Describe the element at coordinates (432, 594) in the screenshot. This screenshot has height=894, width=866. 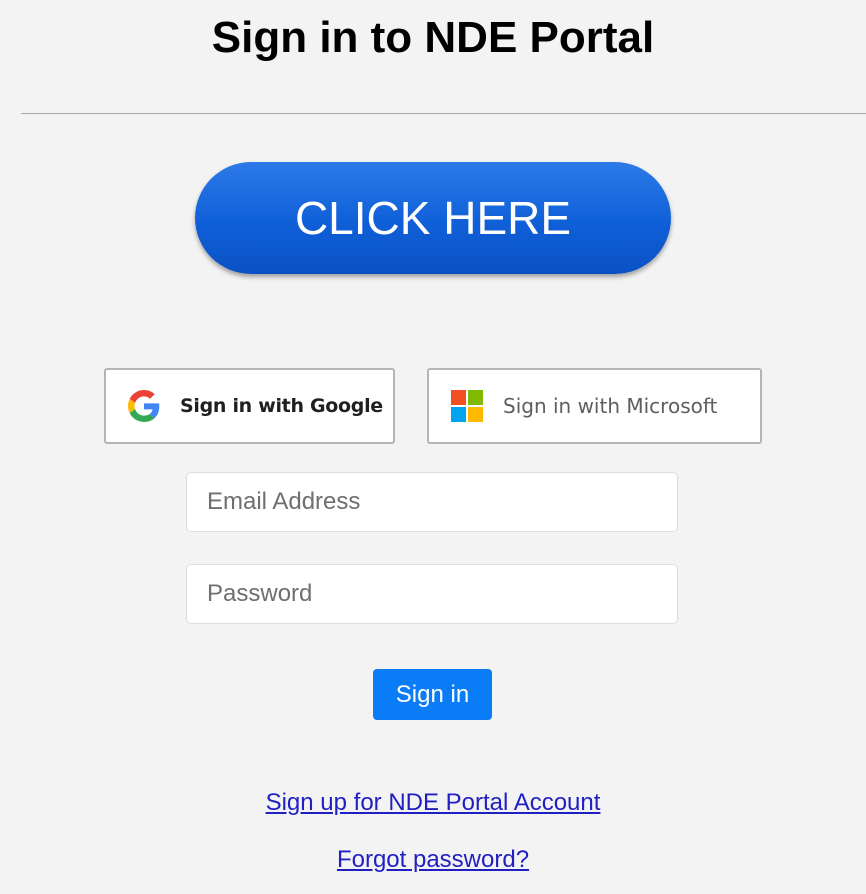
I see `password-field` at that location.